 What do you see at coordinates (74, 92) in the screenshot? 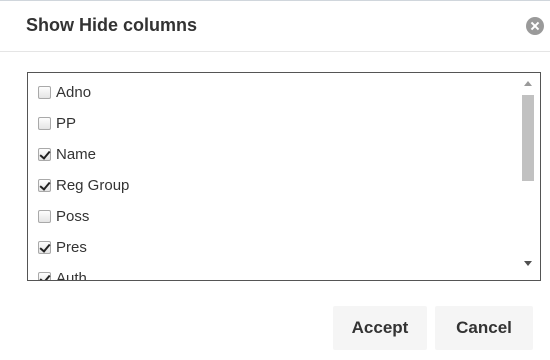
I see `column-label: Adno` at bounding box center [74, 92].